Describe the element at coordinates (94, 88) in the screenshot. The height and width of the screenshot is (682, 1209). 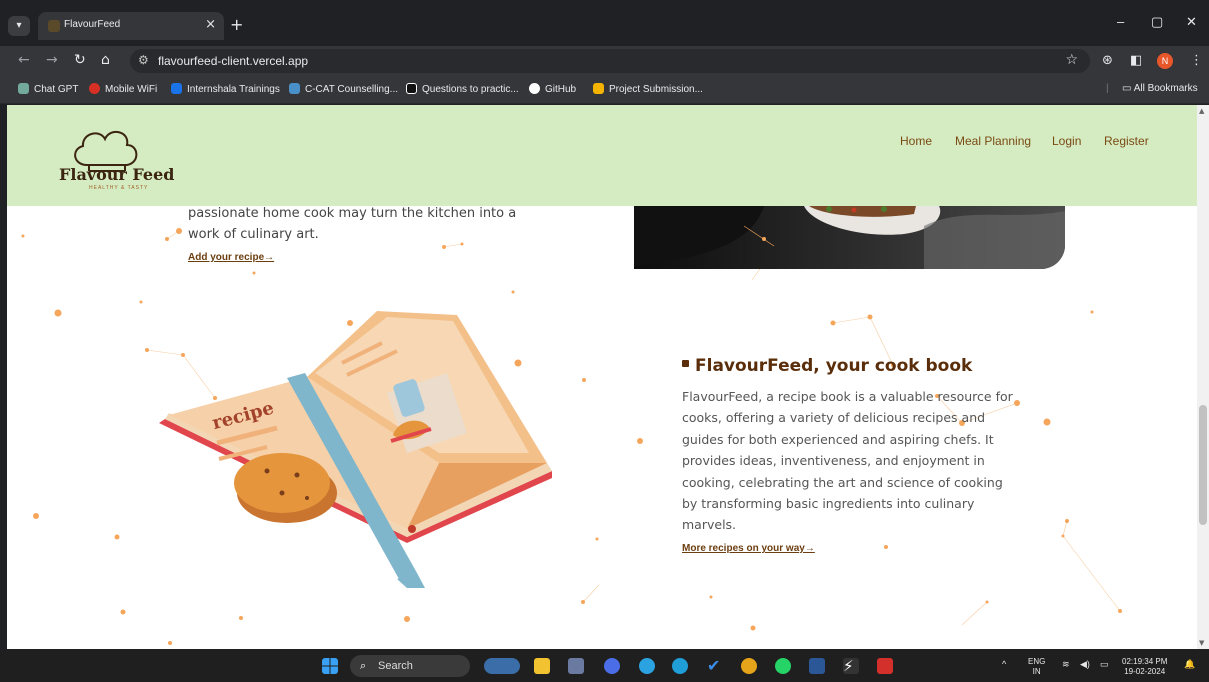
I see `wifi-icon` at that location.